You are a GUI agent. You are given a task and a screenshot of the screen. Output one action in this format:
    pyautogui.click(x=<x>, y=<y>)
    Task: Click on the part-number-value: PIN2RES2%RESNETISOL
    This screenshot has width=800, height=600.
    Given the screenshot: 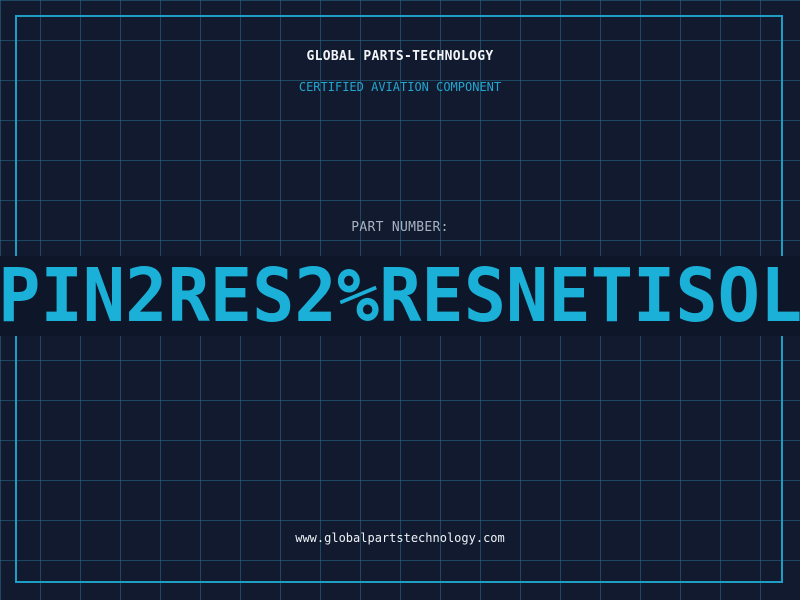 What is the action you would take?
    pyautogui.click(x=400, y=296)
    